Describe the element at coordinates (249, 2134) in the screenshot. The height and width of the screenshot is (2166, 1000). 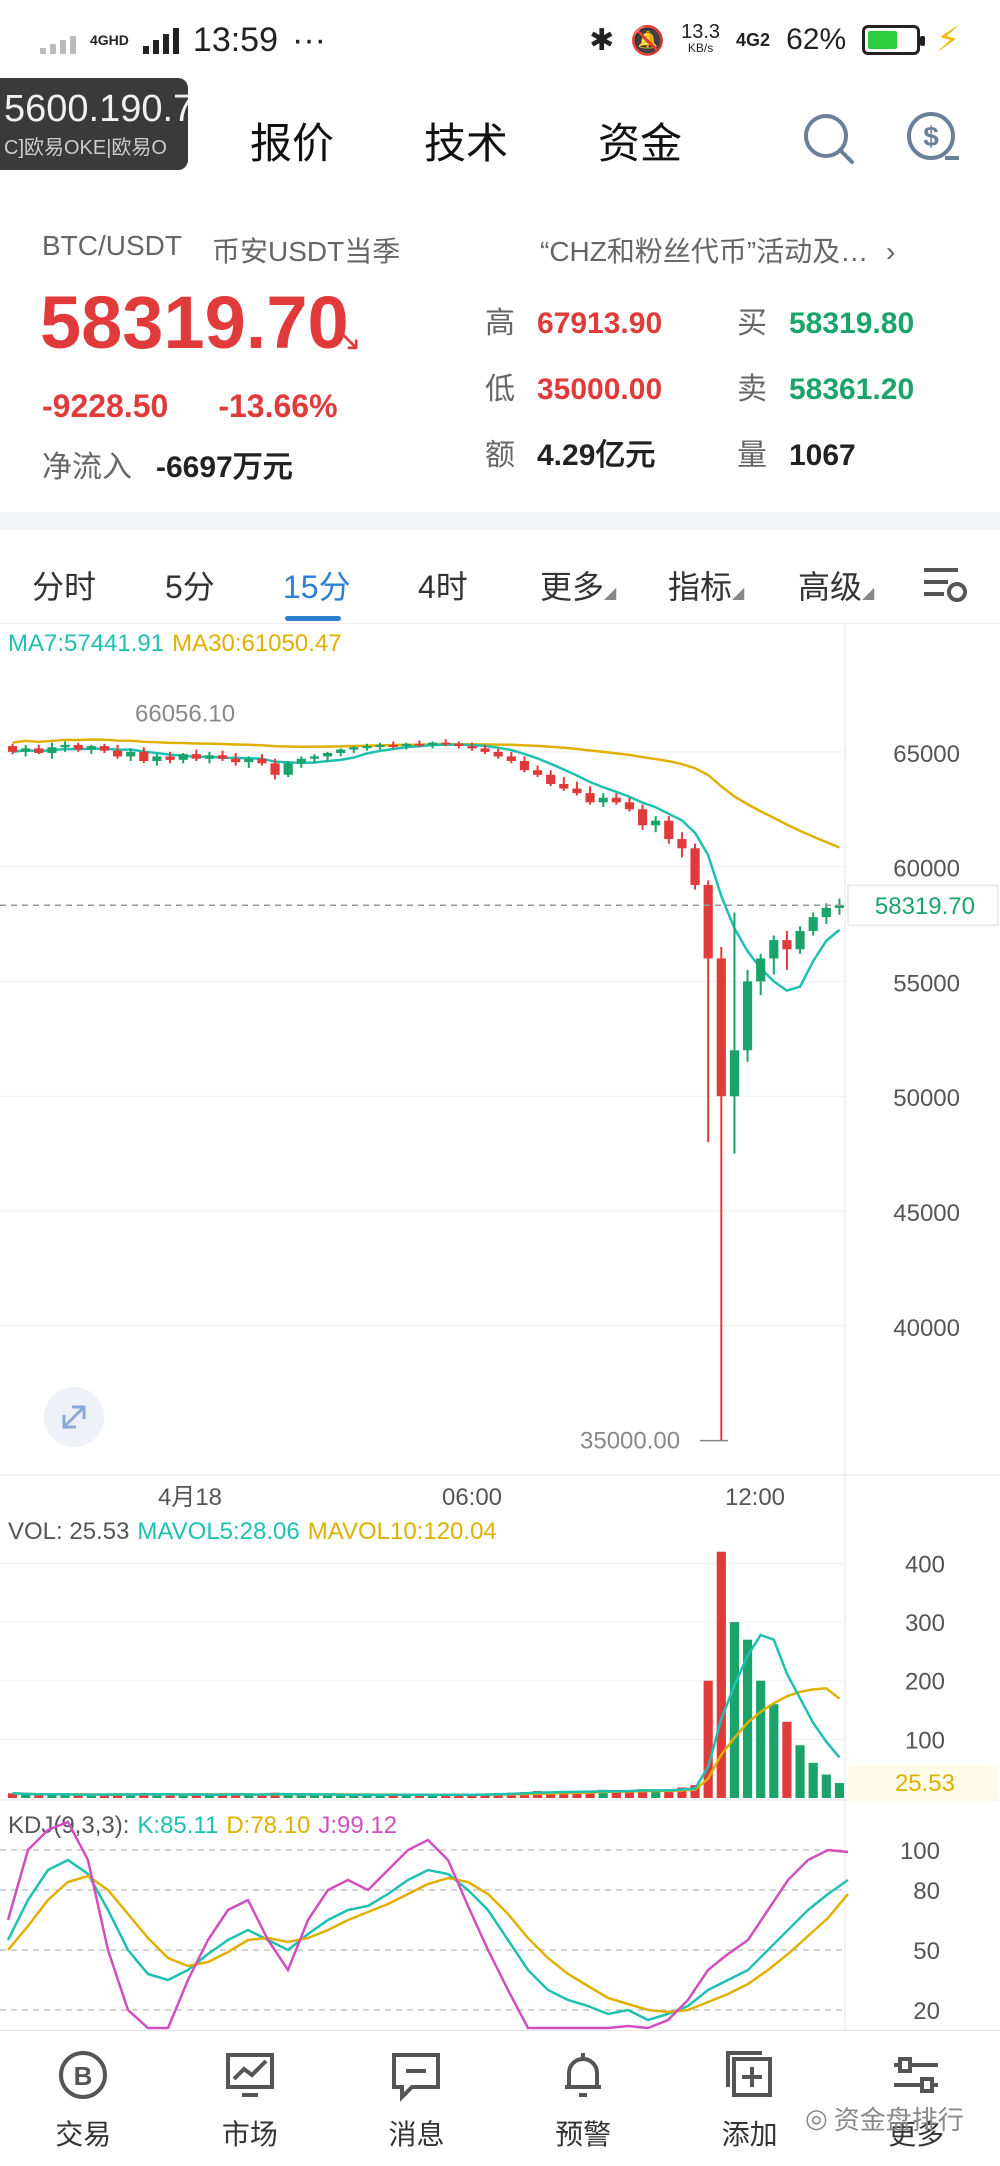
I see `nav-market-label: 市场` at that location.